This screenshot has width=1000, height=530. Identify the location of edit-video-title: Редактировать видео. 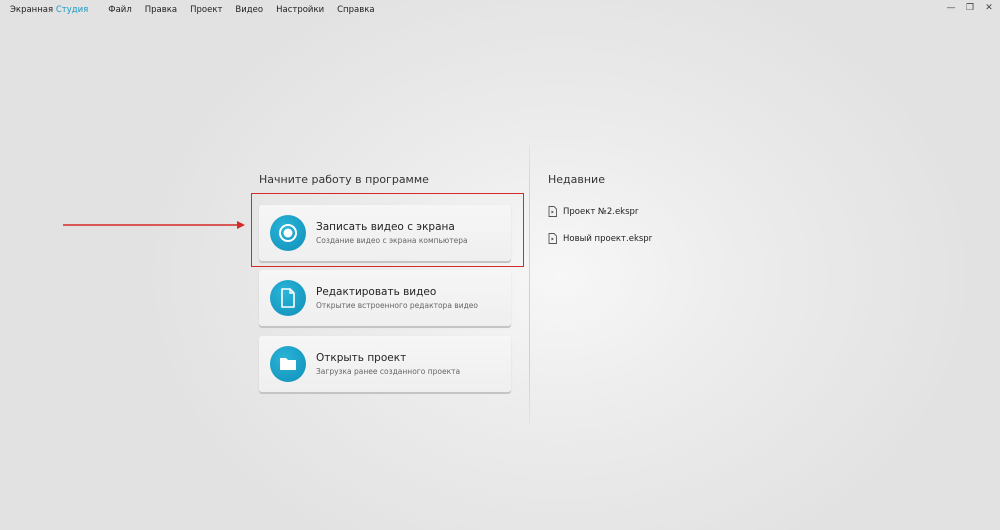
(376, 291).